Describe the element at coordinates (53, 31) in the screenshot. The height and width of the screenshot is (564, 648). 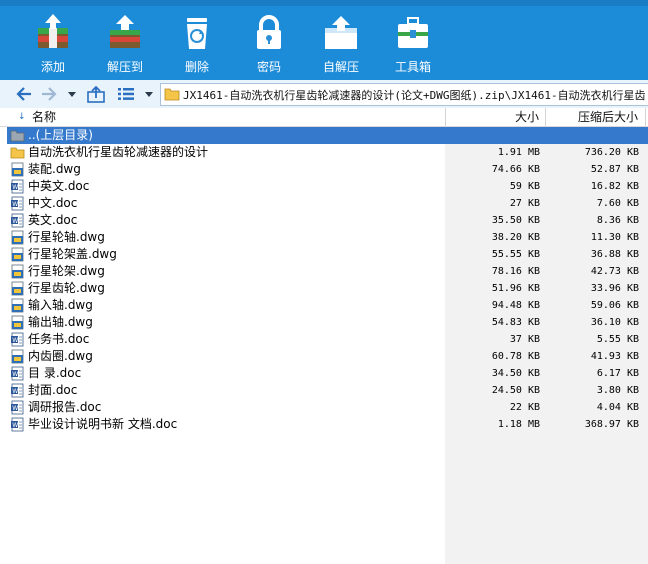
I see `add-archive-icon` at that location.